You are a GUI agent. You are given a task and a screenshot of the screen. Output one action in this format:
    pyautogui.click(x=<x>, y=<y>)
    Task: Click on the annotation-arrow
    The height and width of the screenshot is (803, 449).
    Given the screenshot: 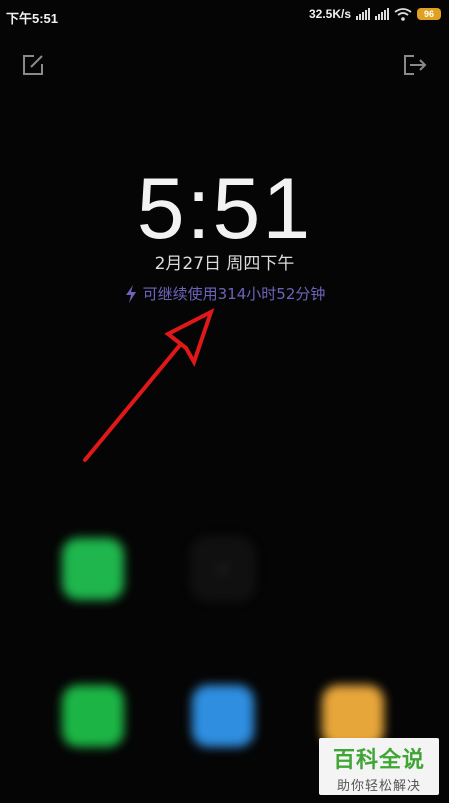 What is the action you would take?
    pyautogui.click(x=149, y=384)
    